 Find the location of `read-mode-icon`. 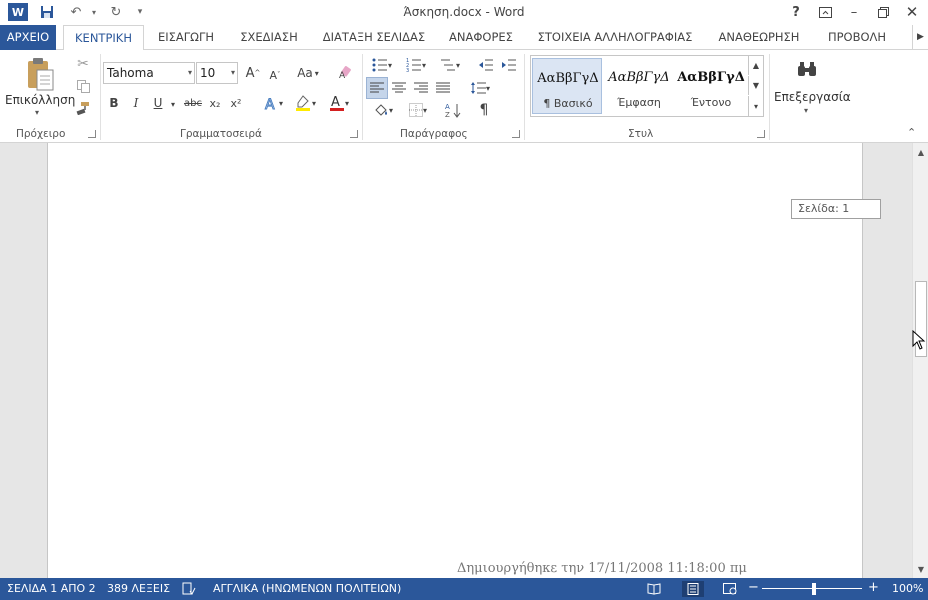

read-mode-icon is located at coordinates (654, 589).